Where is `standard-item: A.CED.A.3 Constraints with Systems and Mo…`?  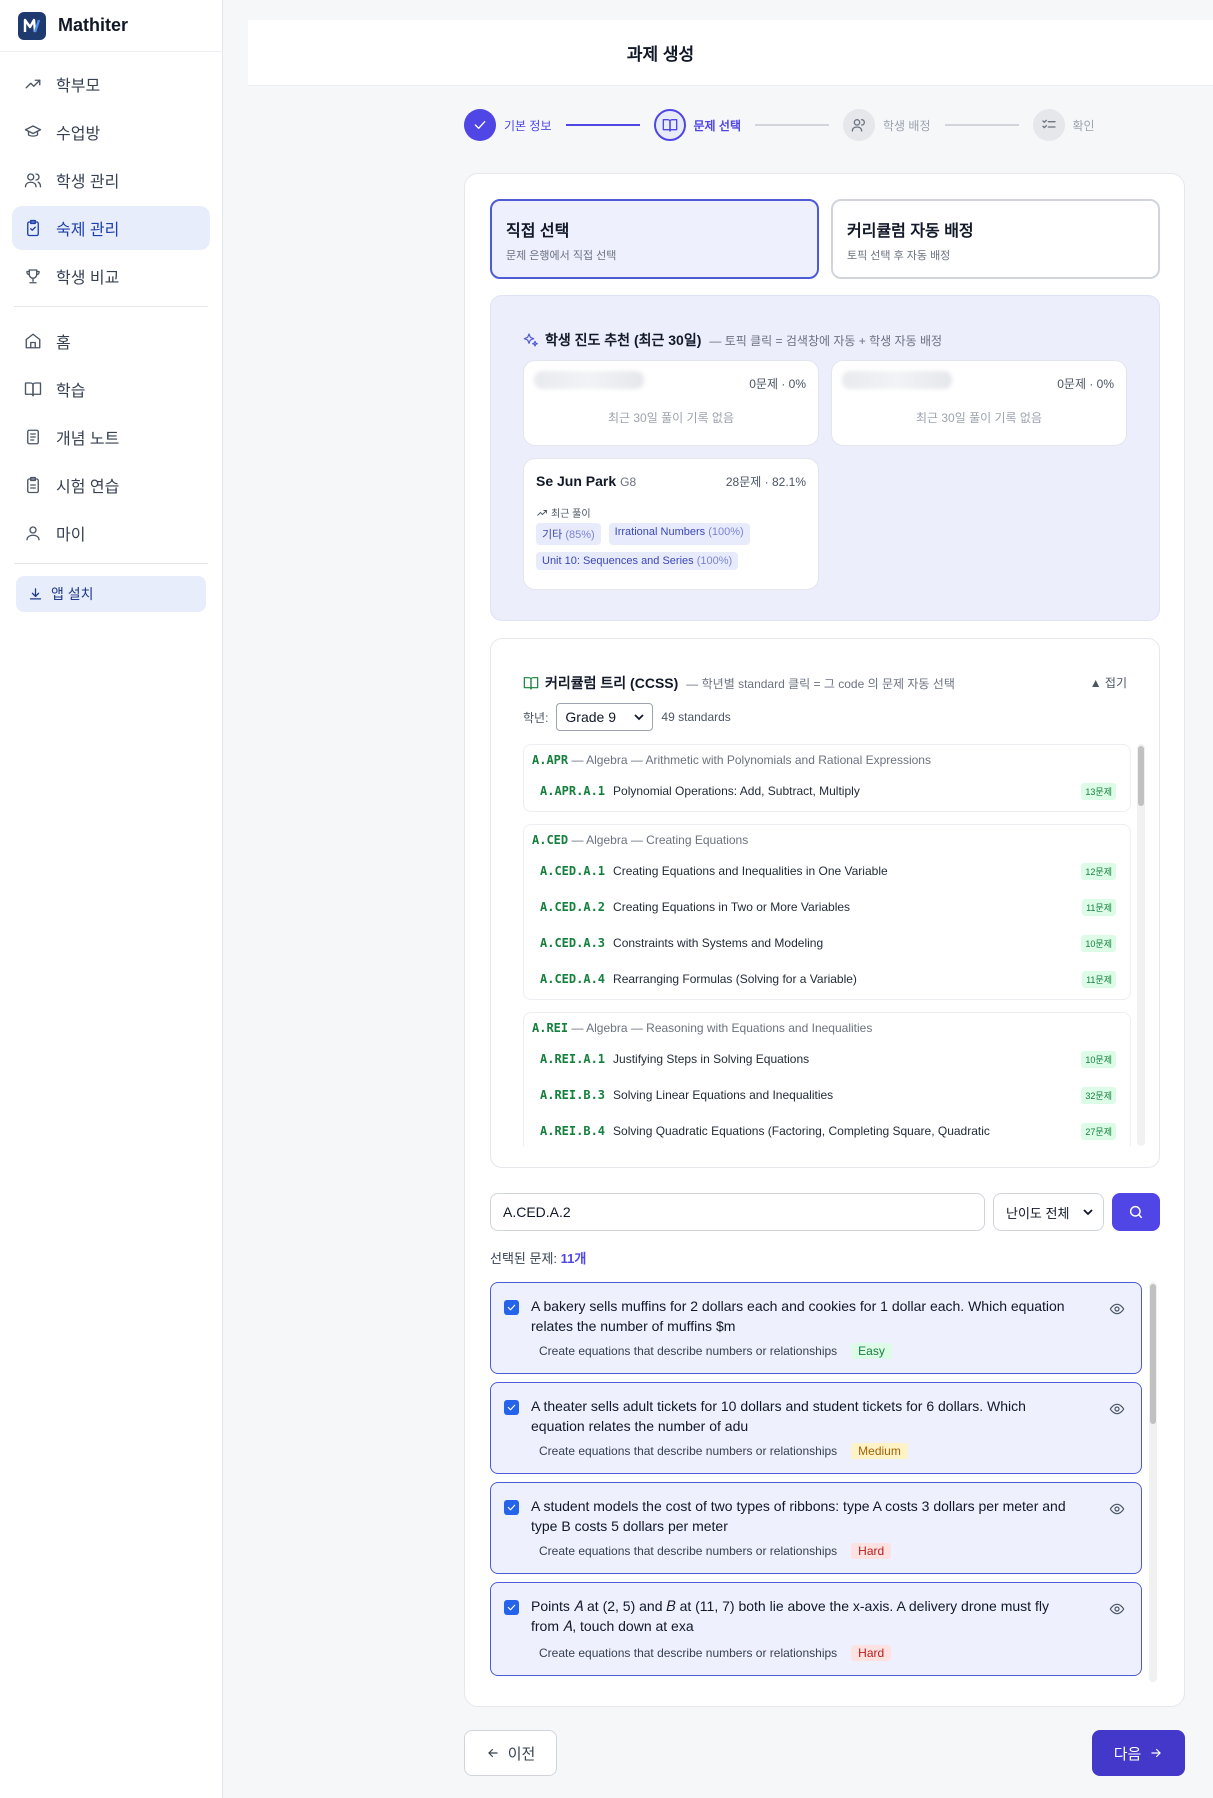
standard-item: A.CED.A.3 Constraints with Systems and Mo… is located at coordinates (827, 943).